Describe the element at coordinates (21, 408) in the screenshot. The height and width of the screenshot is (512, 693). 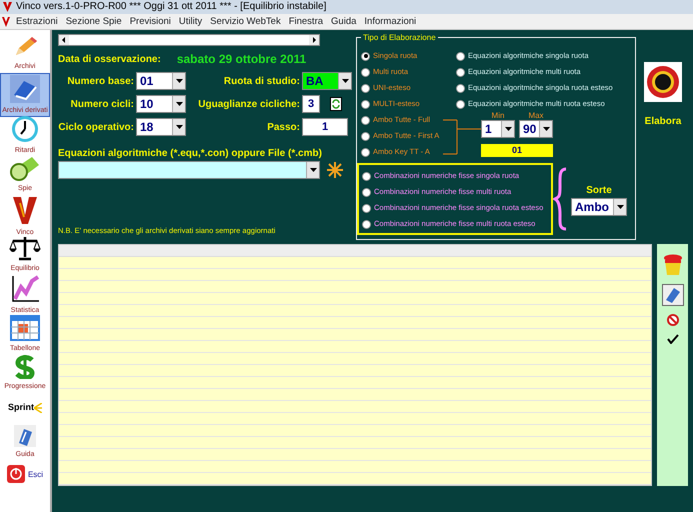
I see `sprint-logo: Sprint` at that location.